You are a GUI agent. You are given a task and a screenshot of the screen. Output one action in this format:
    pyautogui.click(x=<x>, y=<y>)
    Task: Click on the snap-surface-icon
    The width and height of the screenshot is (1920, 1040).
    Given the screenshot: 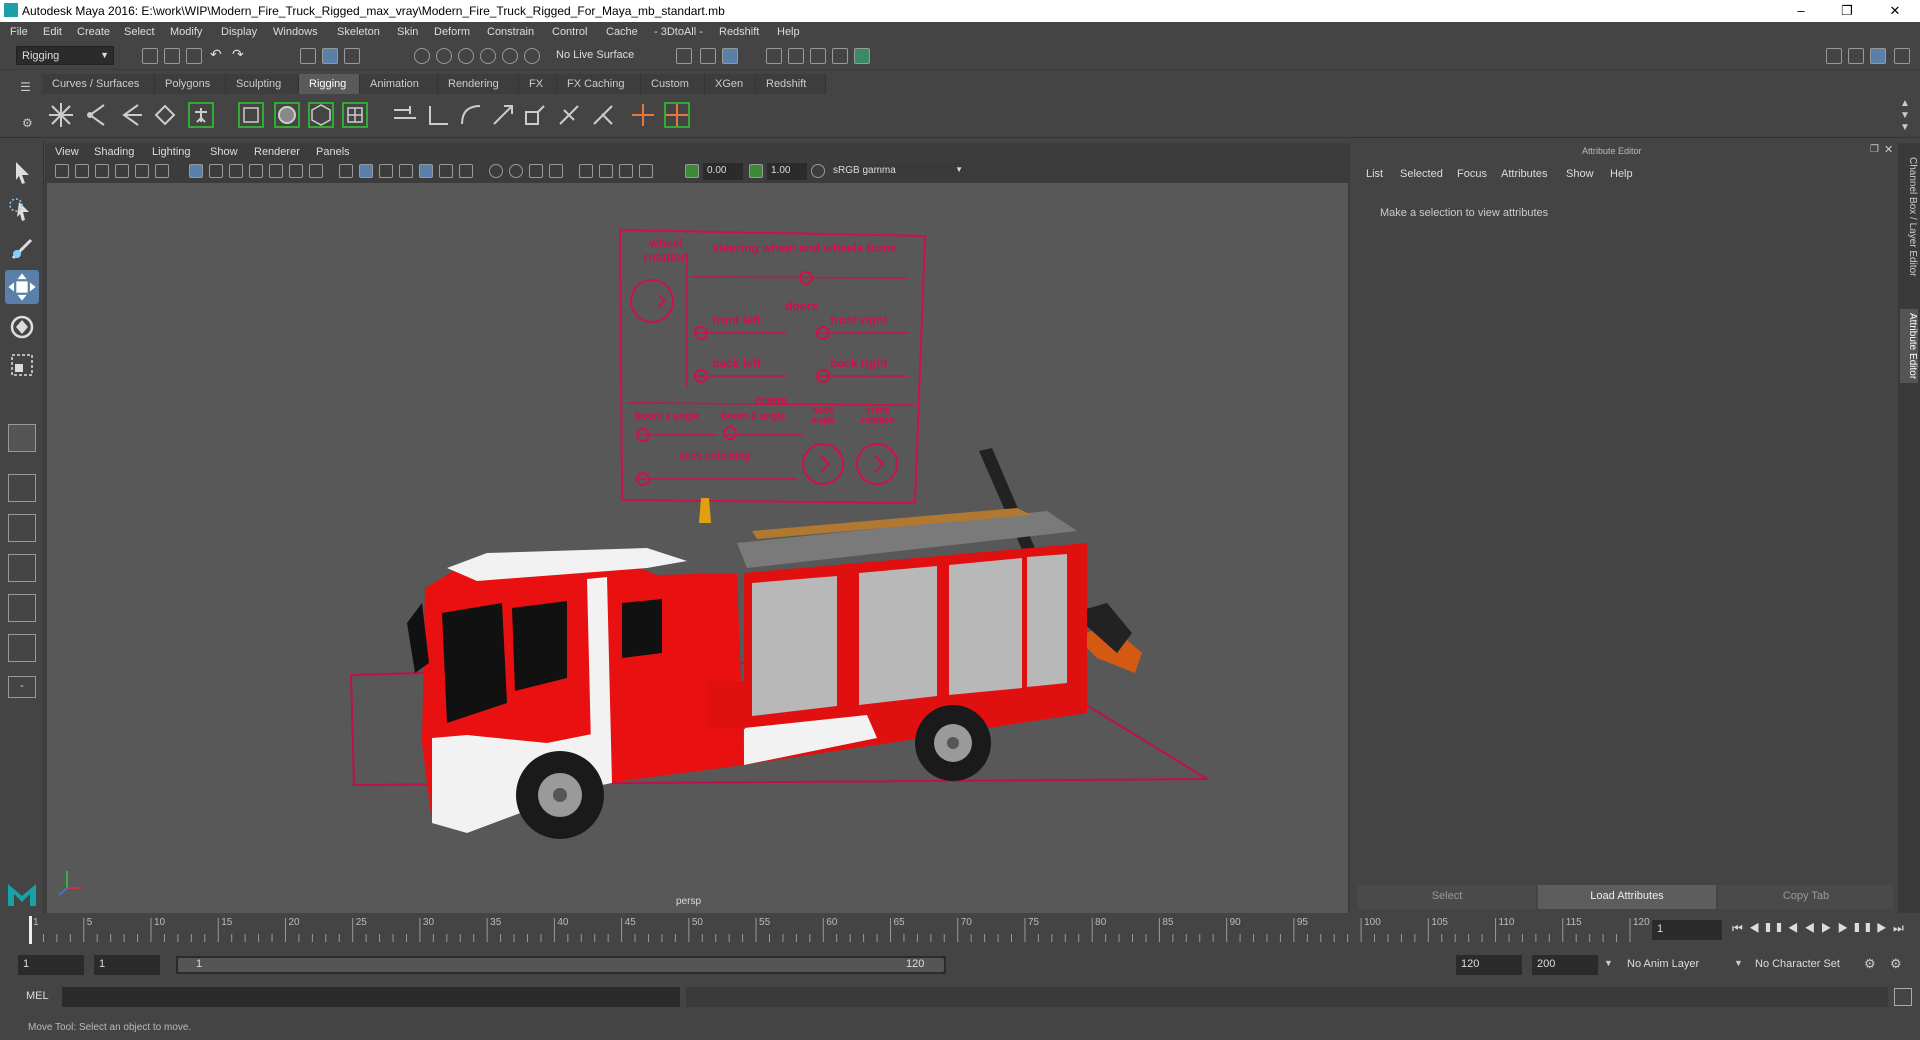 What is the action you would take?
    pyautogui.click(x=510, y=56)
    